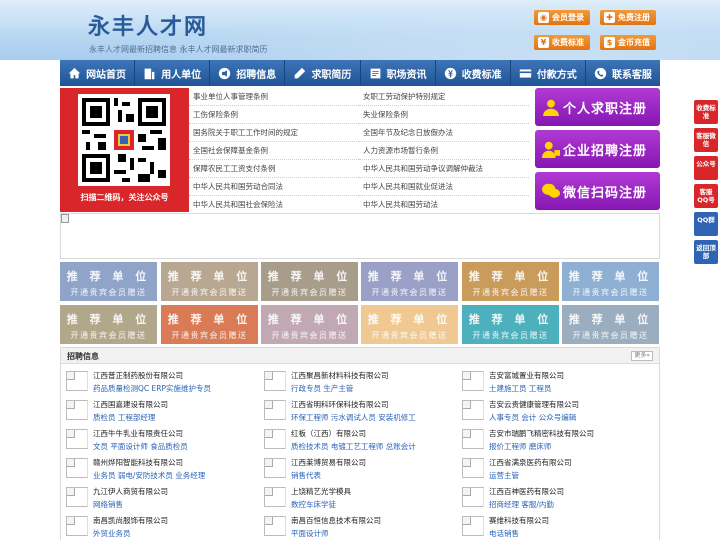 This screenshot has width=720, height=541. What do you see at coordinates (444, 205) in the screenshot?
I see `regulation-link: 中华人民共和国劳动法` at bounding box center [444, 205].